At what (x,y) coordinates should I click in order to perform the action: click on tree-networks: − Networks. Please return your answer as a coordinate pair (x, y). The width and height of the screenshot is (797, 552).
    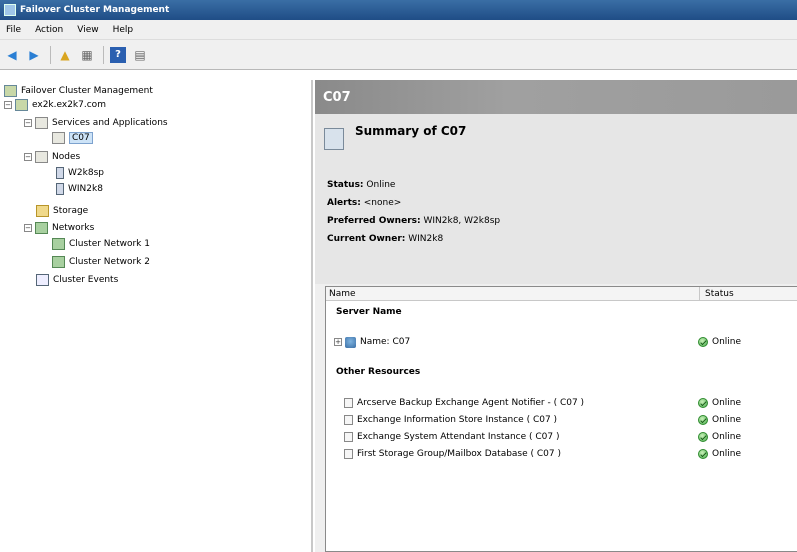
    Looking at the image, I should click on (59, 227).